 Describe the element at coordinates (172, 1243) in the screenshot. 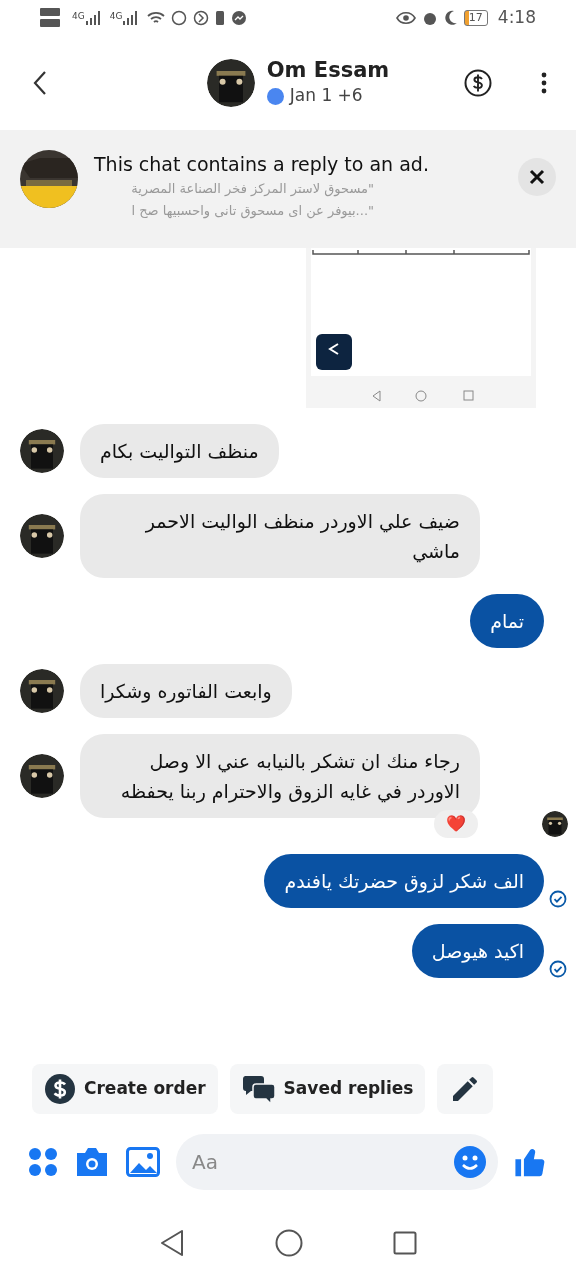

I see `back-nav-icon` at that location.